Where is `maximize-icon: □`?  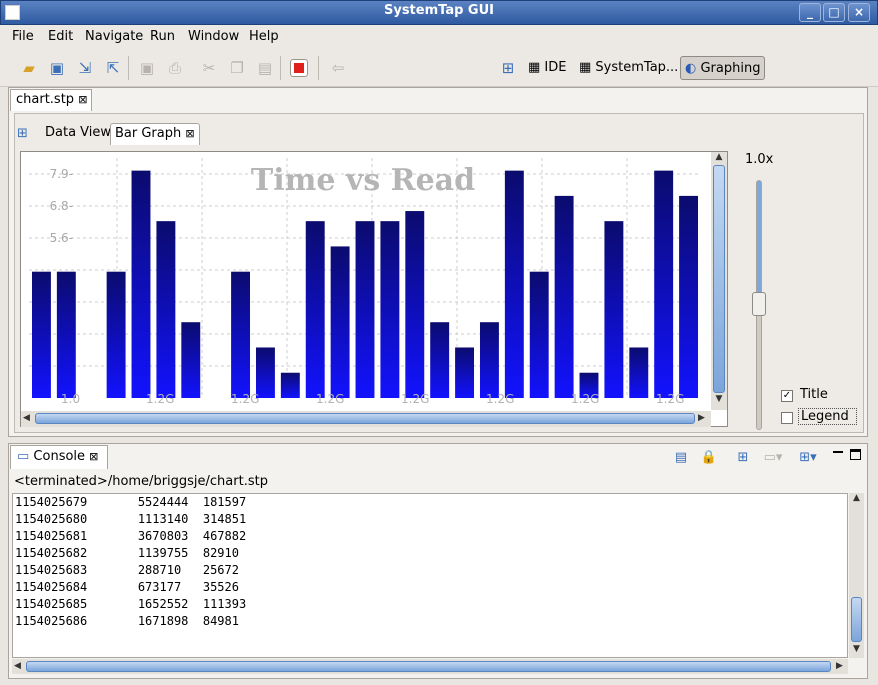
maximize-icon: □ is located at coordinates (834, 12).